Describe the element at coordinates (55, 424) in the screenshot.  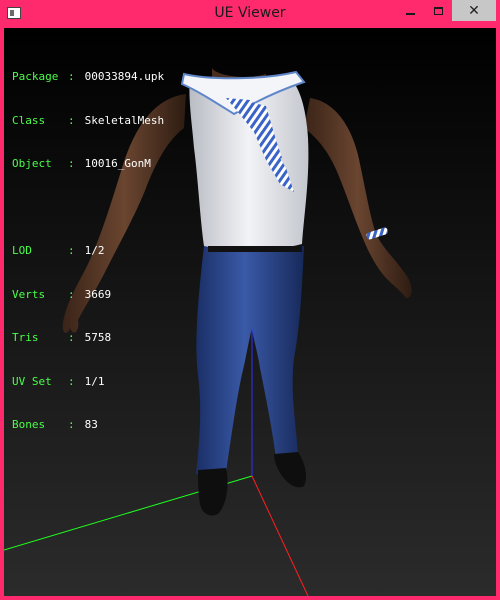
I see `bones-row: Bones: 83` at that location.